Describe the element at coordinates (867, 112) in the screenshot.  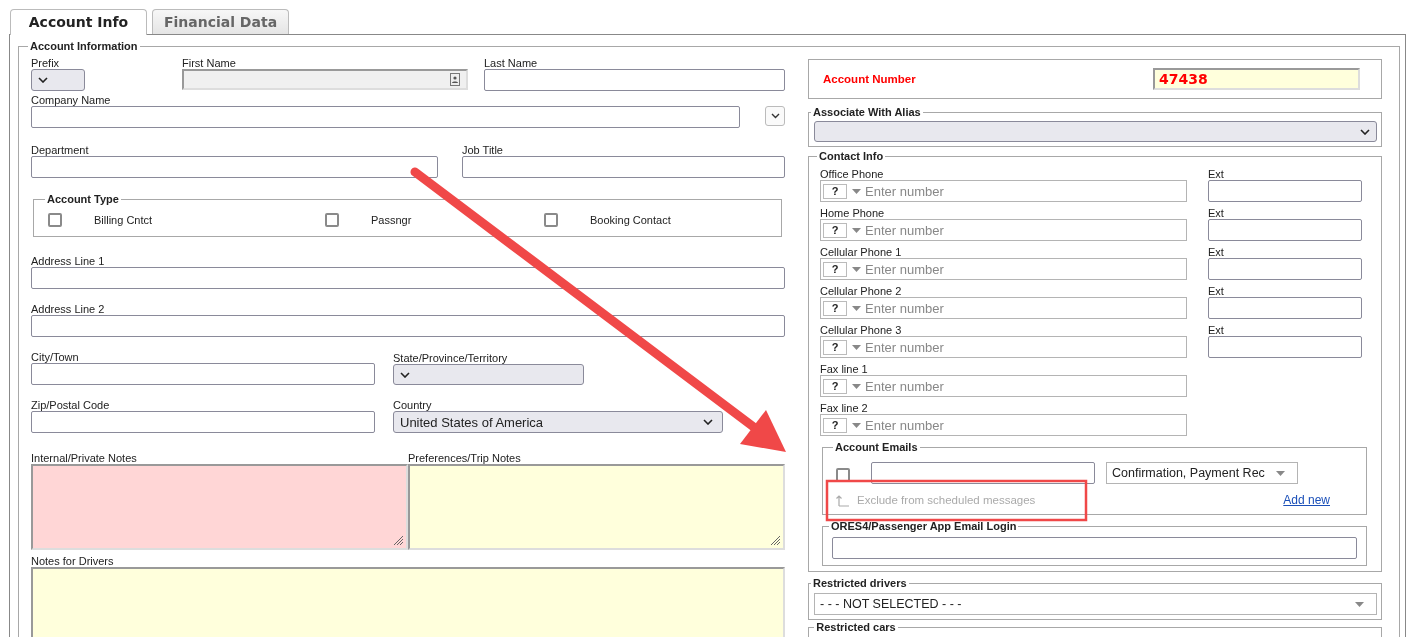
I see `section-title: Associate With Alias` at that location.